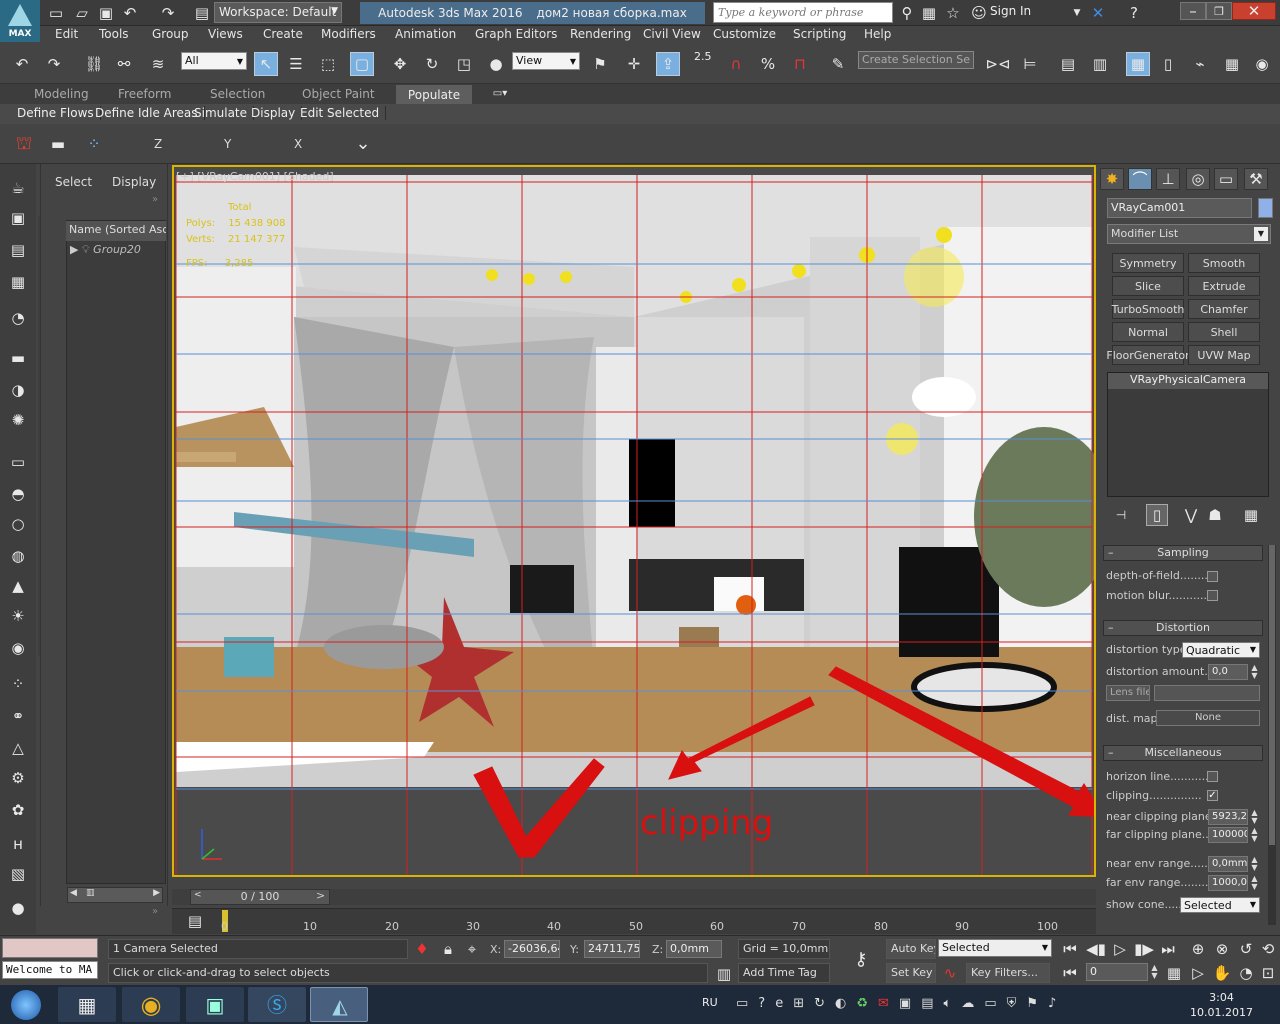 The width and height of the screenshot is (1280, 1024). I want to click on taskbar-task-manager: ▣, so click(215, 1004).